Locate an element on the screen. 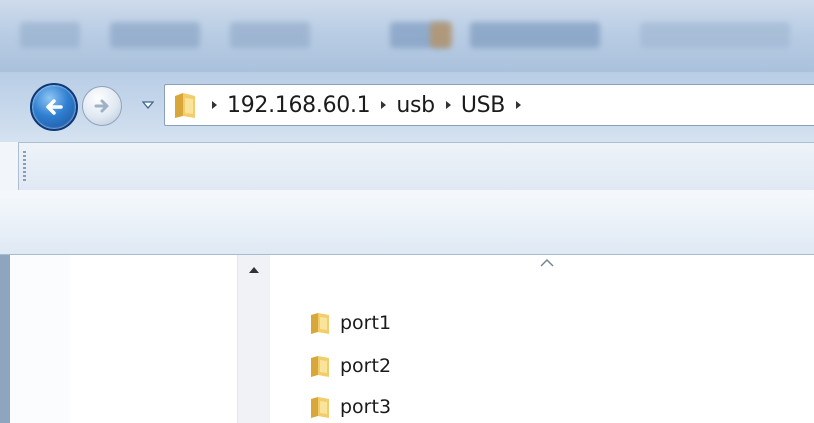 The image size is (814, 423). item-name: port2 is located at coordinates (366, 366).